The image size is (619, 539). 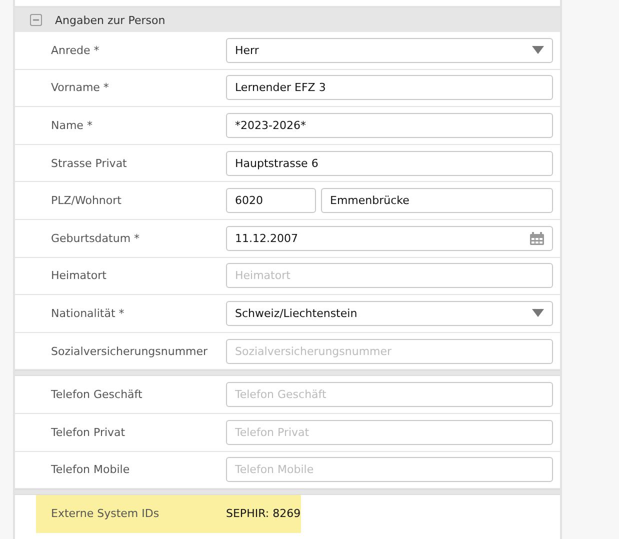 I want to click on minus-icon, so click(x=36, y=20).